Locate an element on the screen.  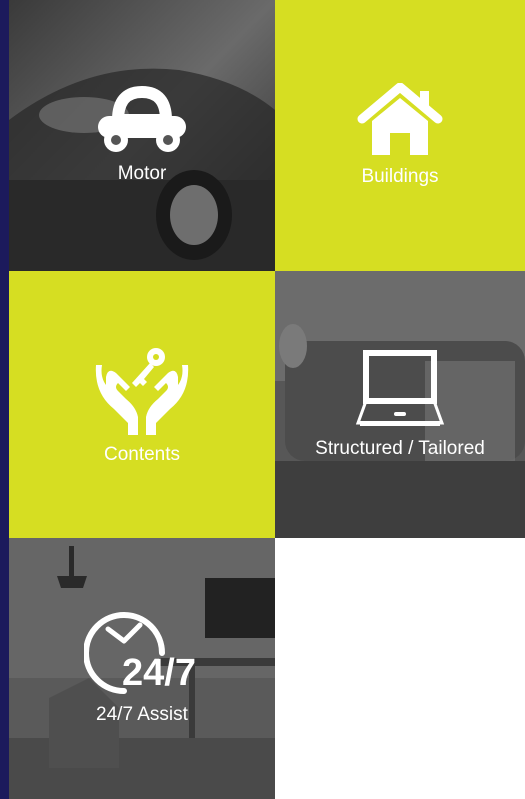
car-icon is located at coordinates (142, 118).